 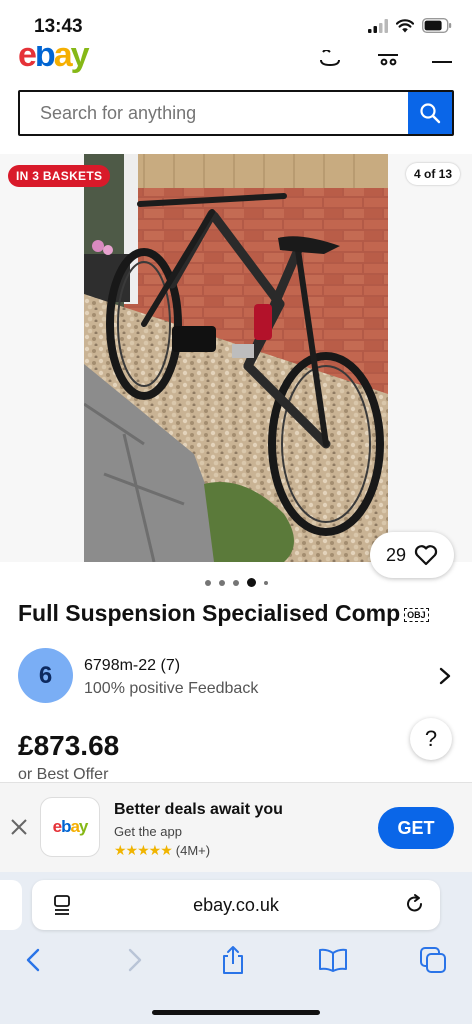 I want to click on share-button, so click(x=233, y=960).